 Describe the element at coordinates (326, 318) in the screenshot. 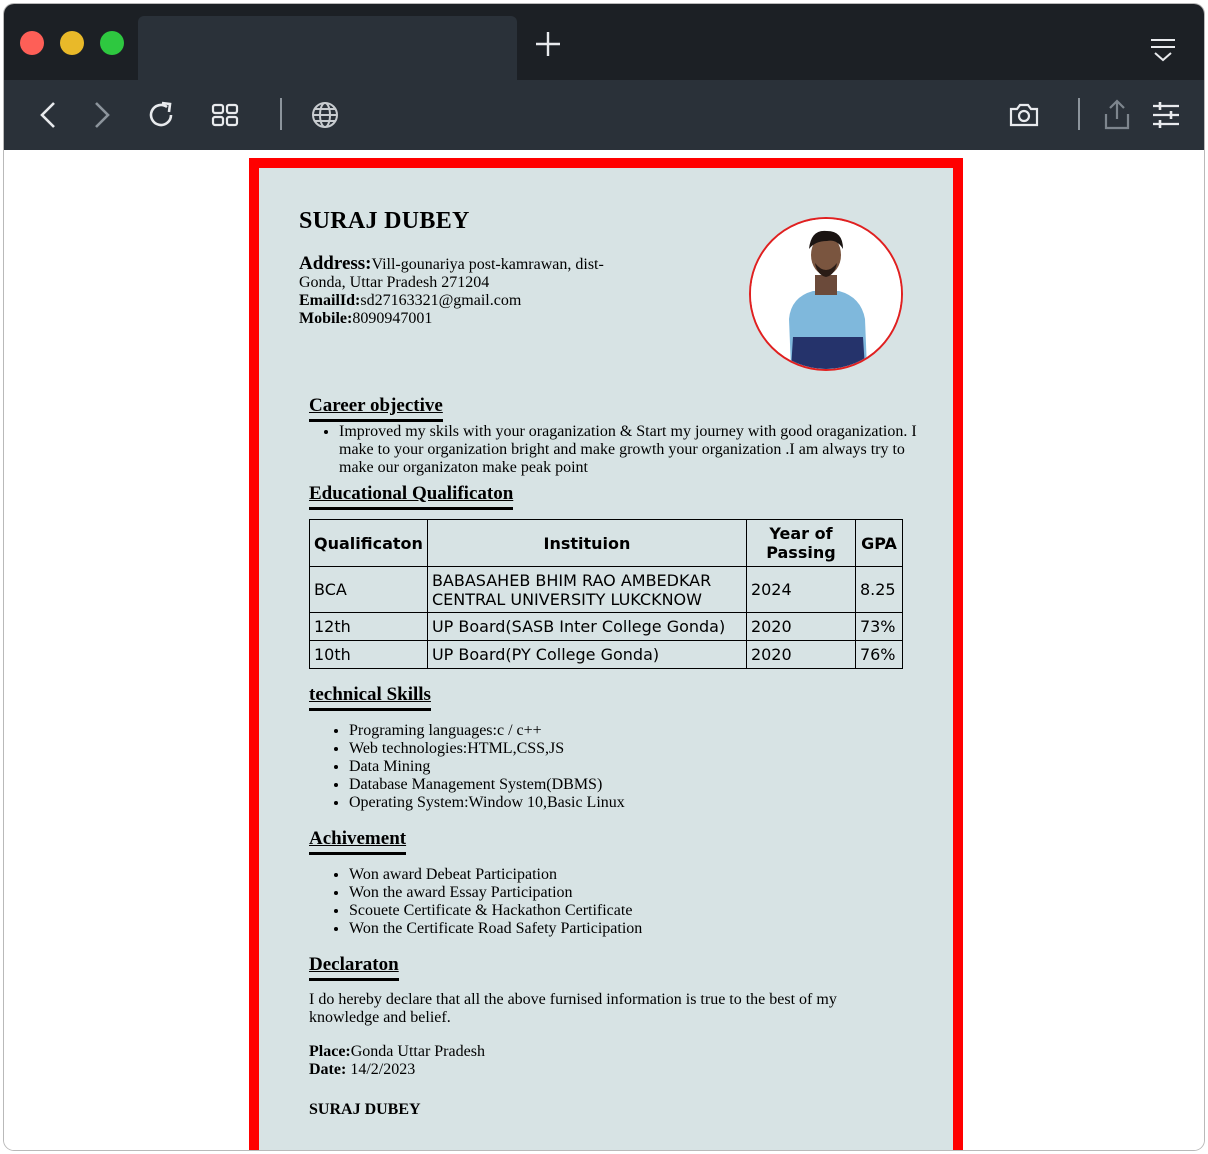

I see `mobile-label: Mobile:` at that location.